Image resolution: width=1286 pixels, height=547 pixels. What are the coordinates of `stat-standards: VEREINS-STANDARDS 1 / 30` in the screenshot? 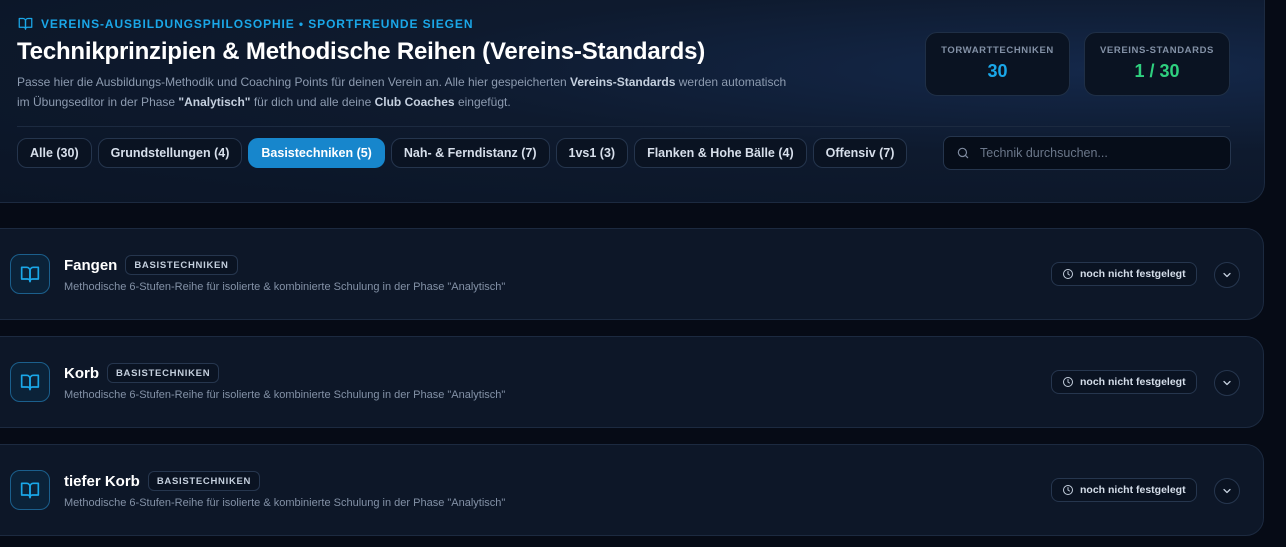 It's located at (1157, 64).